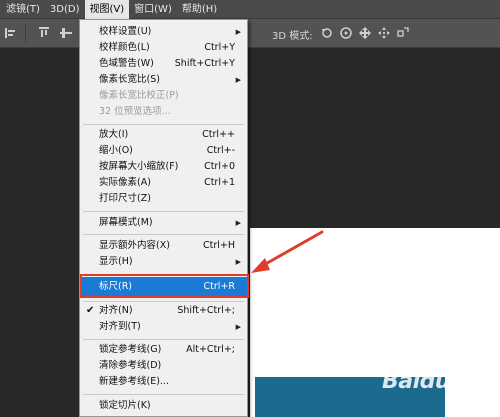 The width and height of the screenshot is (500, 417). What do you see at coordinates (164, 64) in the screenshot?
I see `menu-item-gamut-warning: 色域警告(W) Shift+Ctrl+Y` at bounding box center [164, 64].